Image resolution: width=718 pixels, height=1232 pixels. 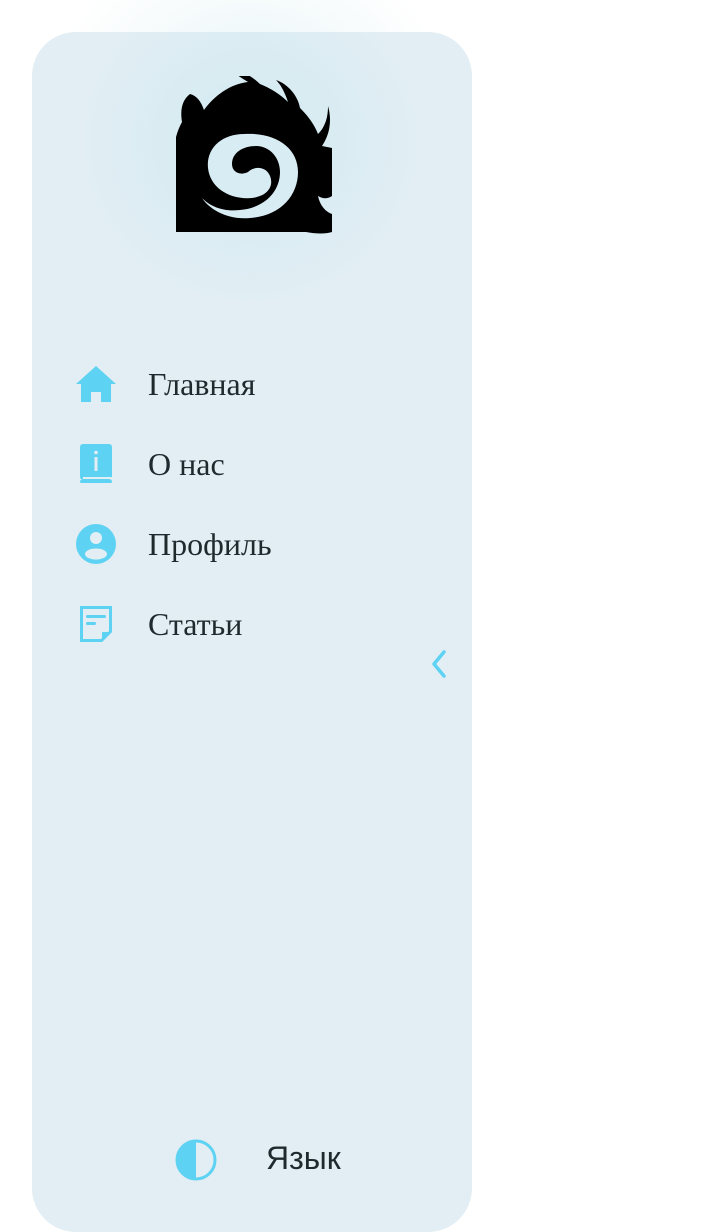 I want to click on brand-logo, so click(x=254, y=153).